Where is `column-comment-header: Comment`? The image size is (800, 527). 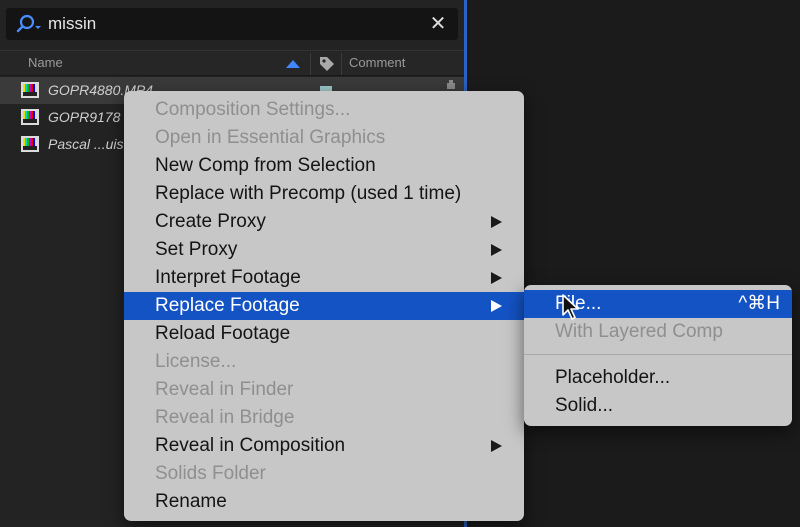 column-comment-header: Comment is located at coordinates (377, 62).